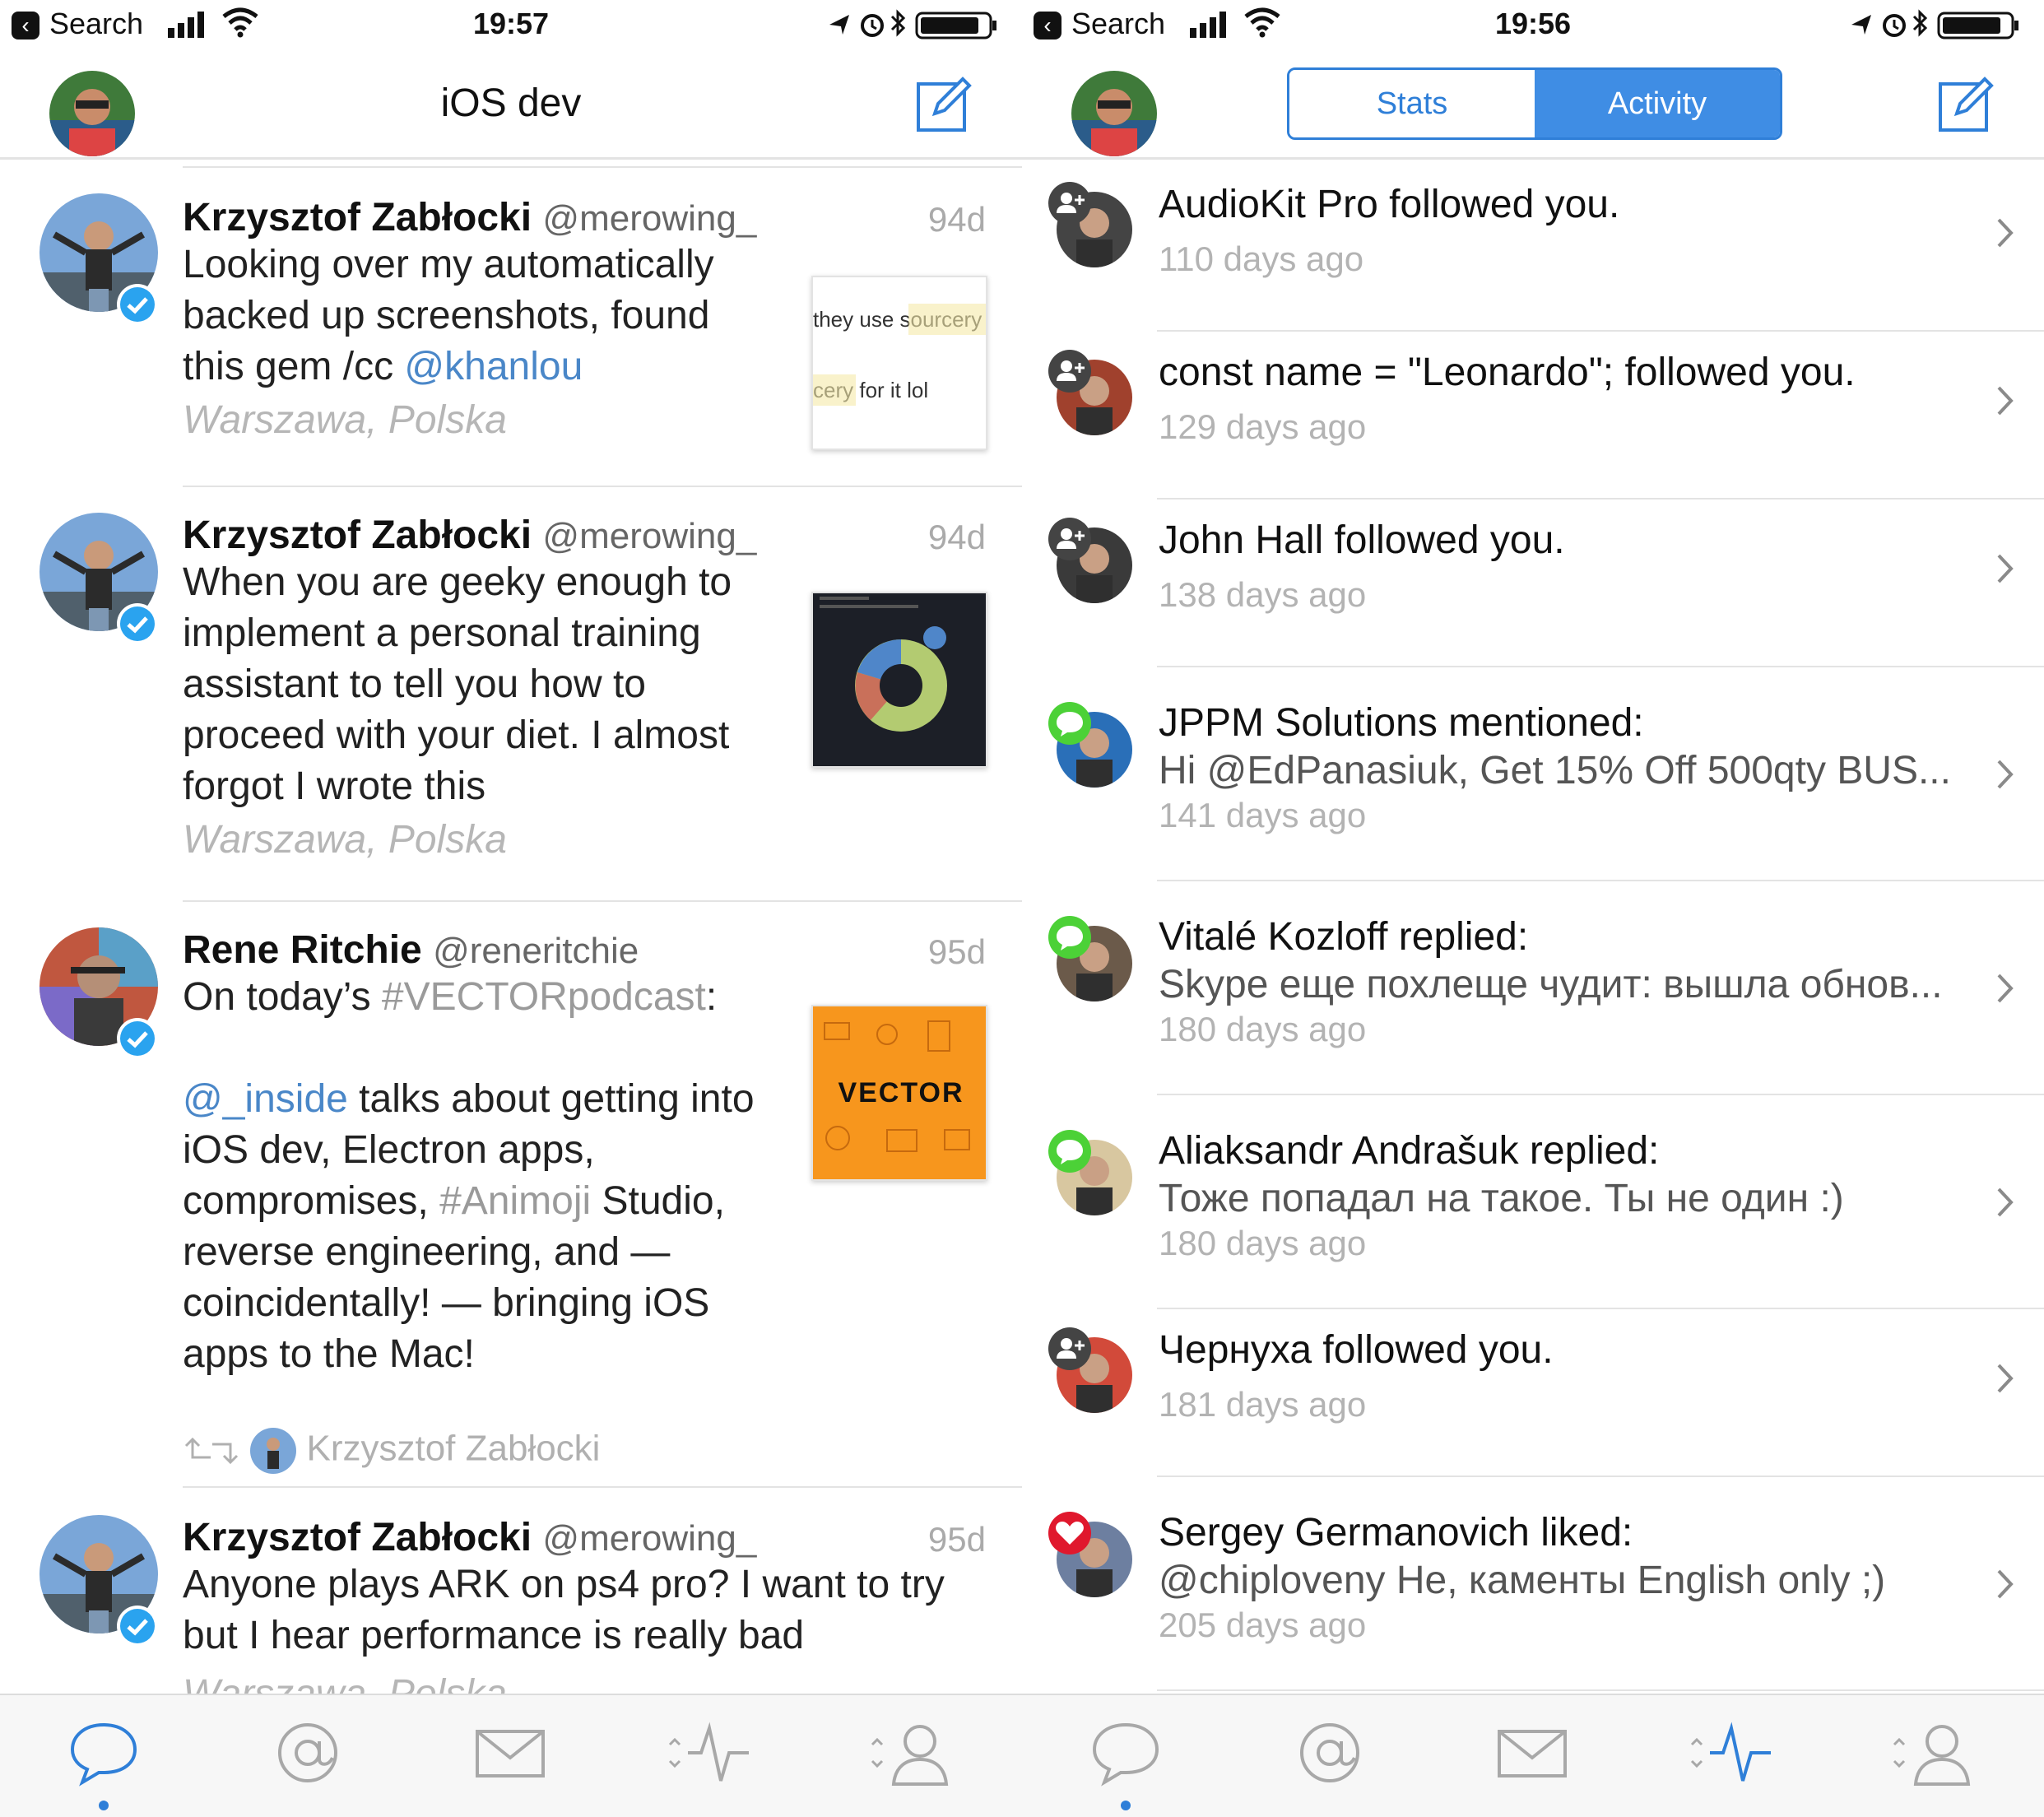 The image size is (2044, 1817). Describe the element at coordinates (1273, 937) in the screenshot. I see `activity-actor: Vitalé Kozloff` at that location.